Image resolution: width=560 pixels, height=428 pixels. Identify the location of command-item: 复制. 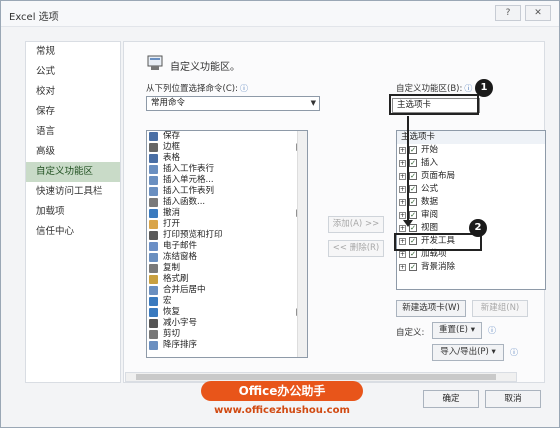
(227, 268).